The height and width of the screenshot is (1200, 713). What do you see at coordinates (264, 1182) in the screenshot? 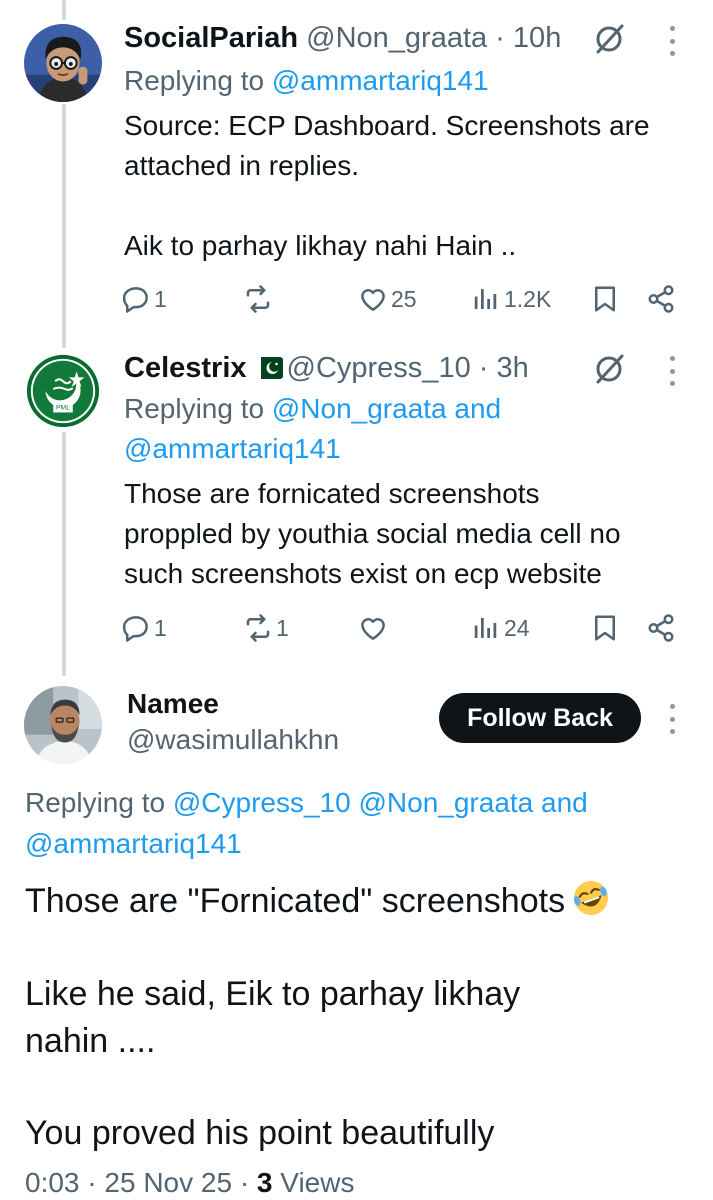
I see `views-count: 3` at bounding box center [264, 1182].